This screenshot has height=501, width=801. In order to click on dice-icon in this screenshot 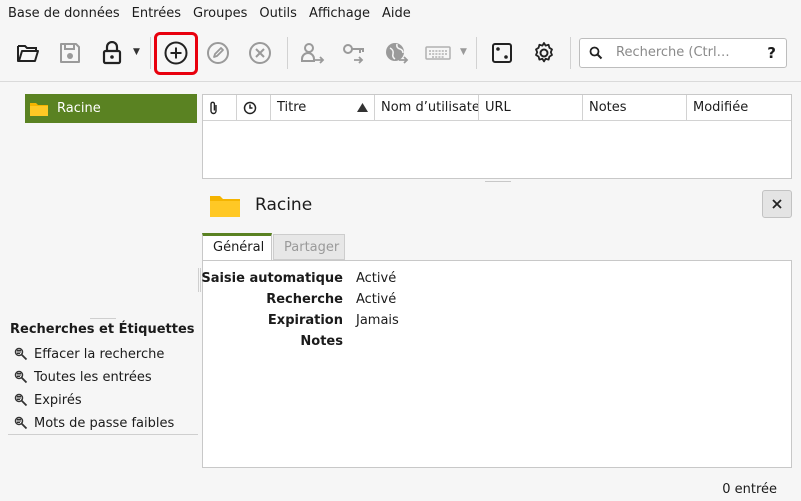, I will do `click(502, 53)`.